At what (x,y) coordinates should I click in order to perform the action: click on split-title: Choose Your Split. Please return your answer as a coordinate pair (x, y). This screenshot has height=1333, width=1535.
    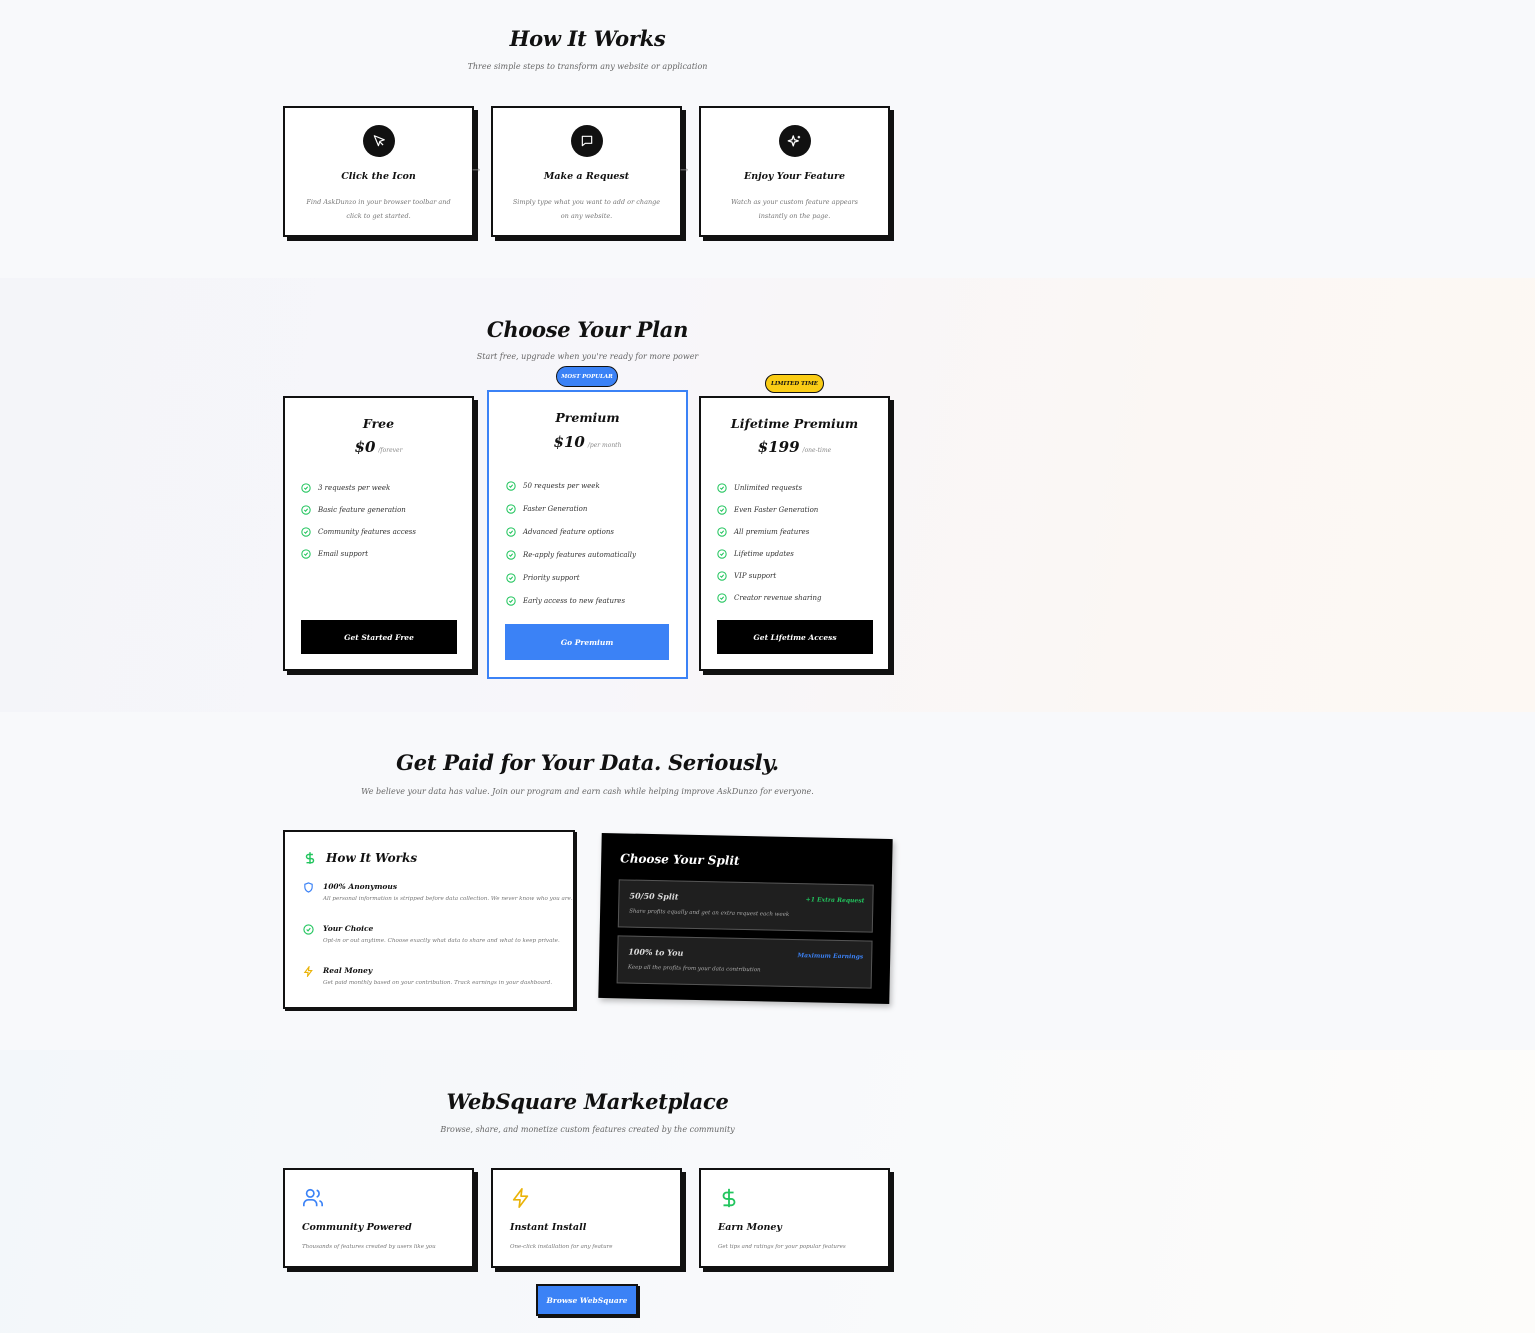
    Looking at the image, I should click on (680, 859).